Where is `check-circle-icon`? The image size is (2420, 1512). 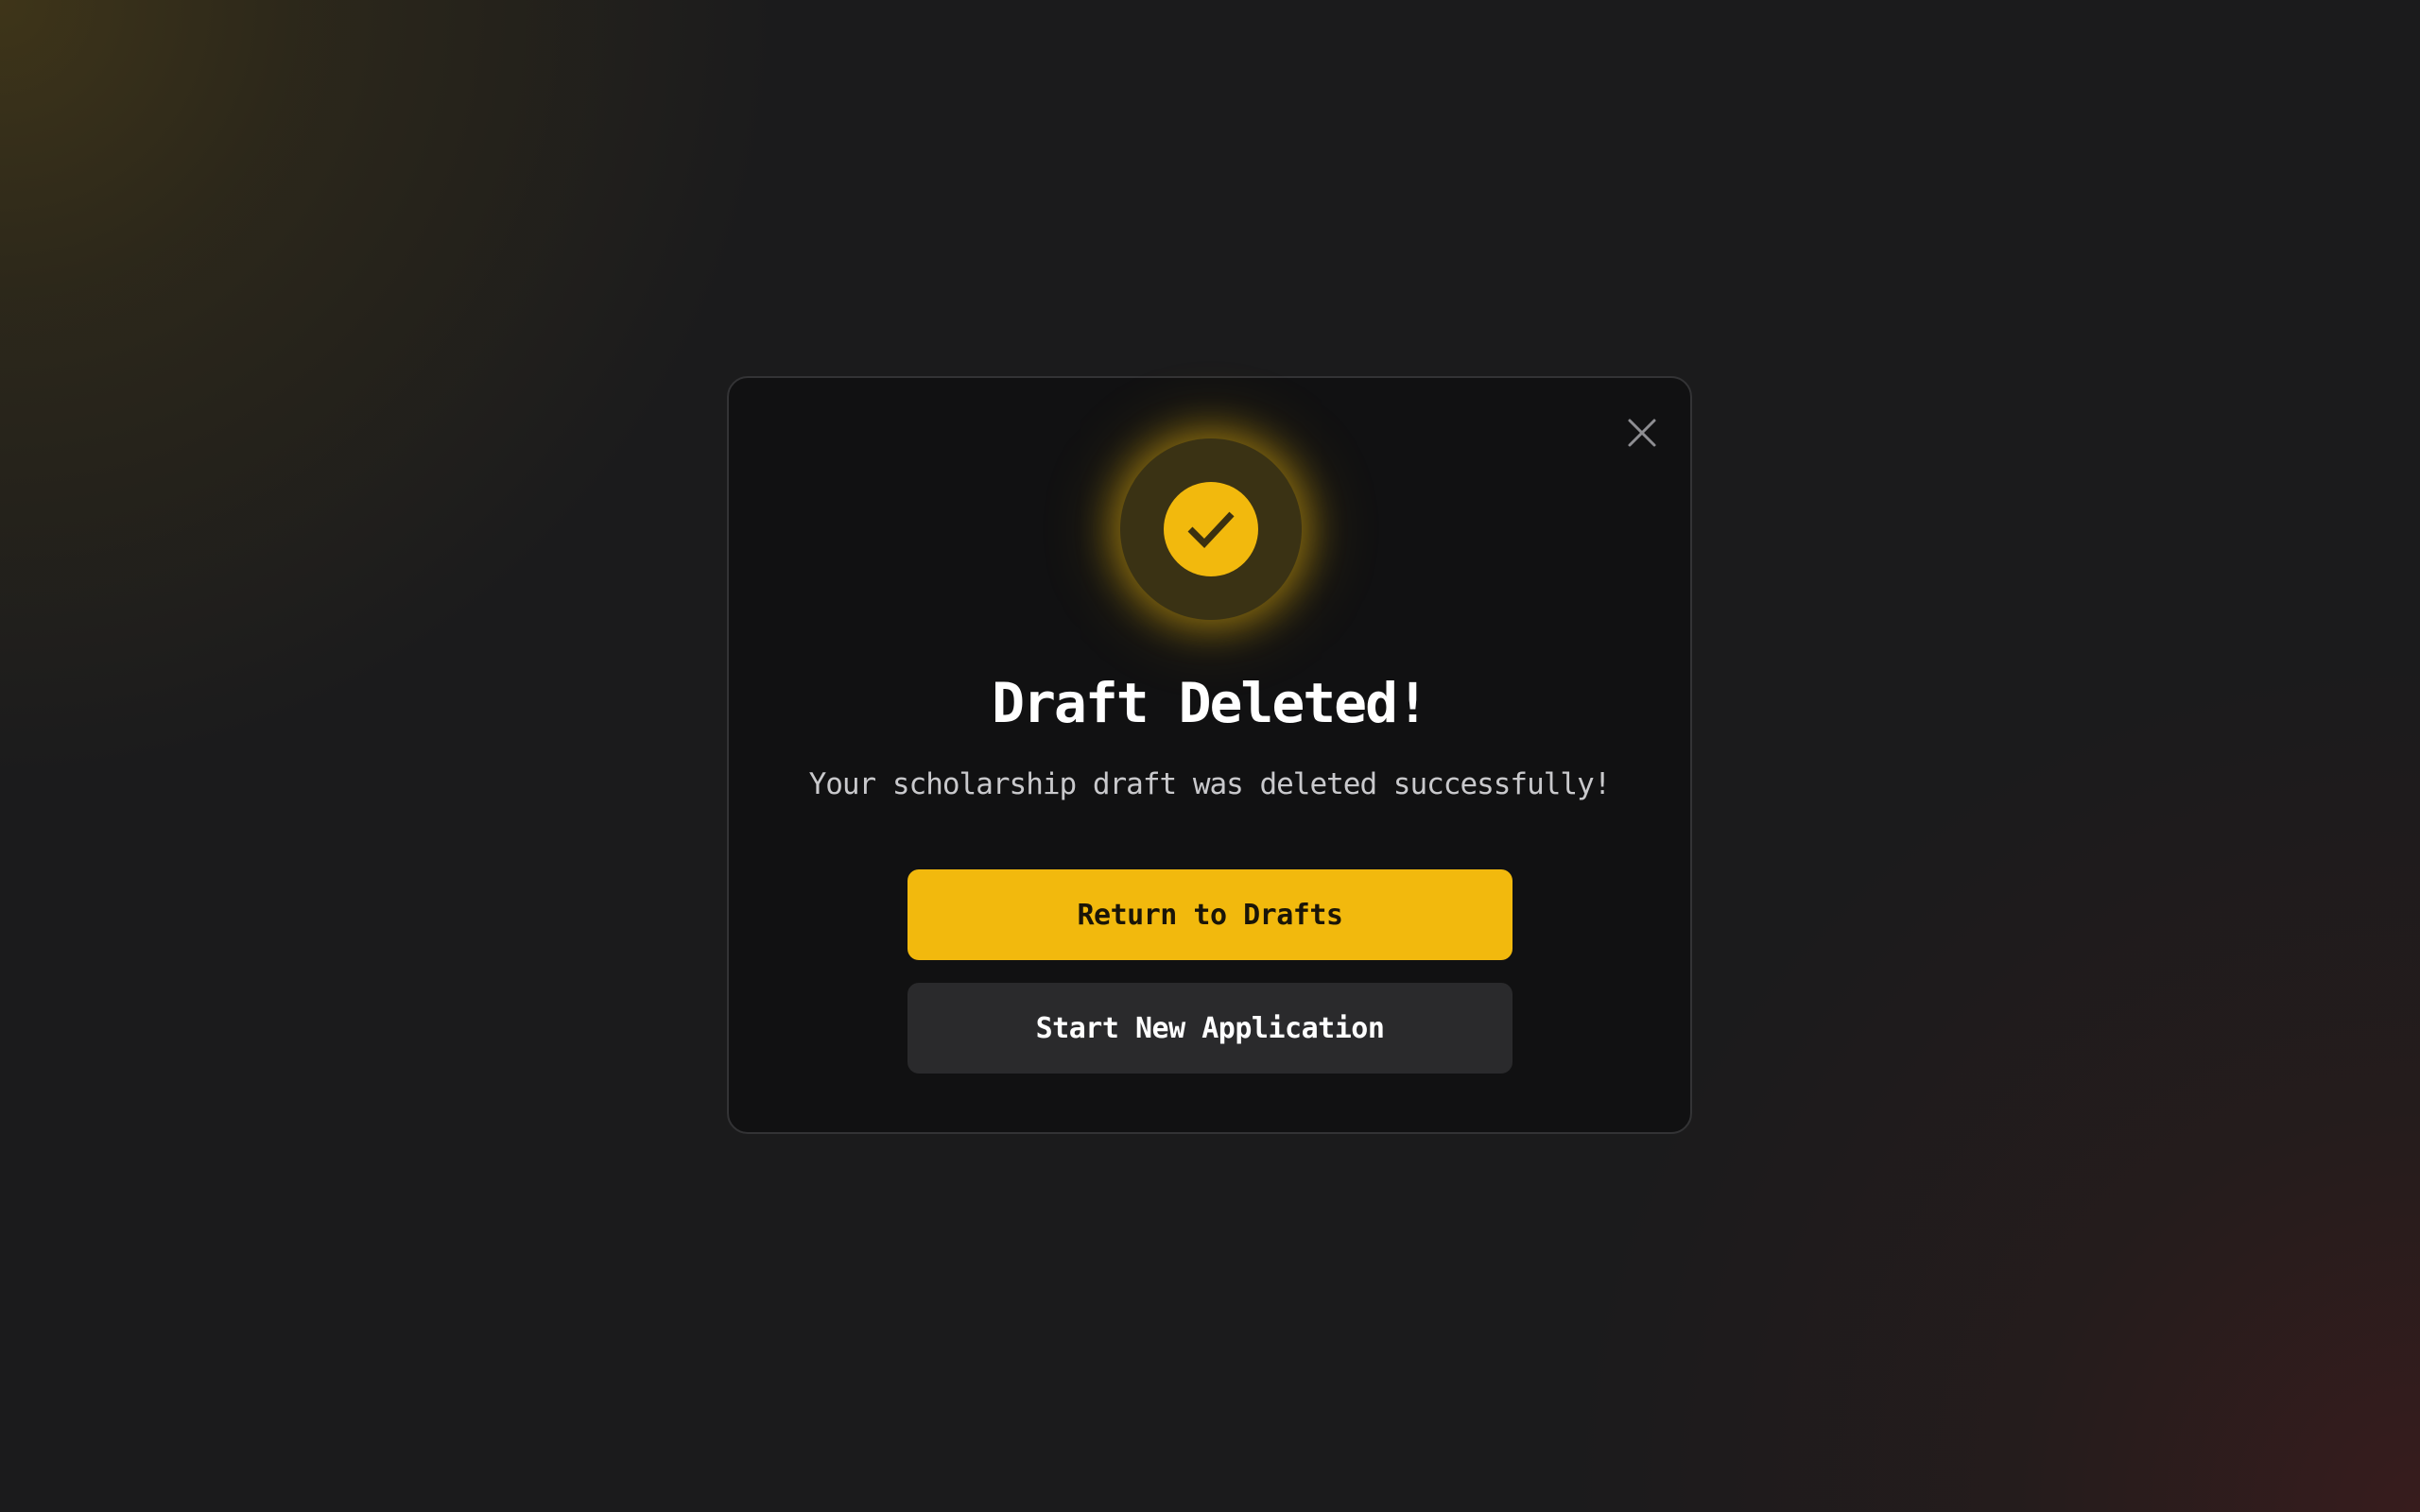 check-circle-icon is located at coordinates (1211, 529).